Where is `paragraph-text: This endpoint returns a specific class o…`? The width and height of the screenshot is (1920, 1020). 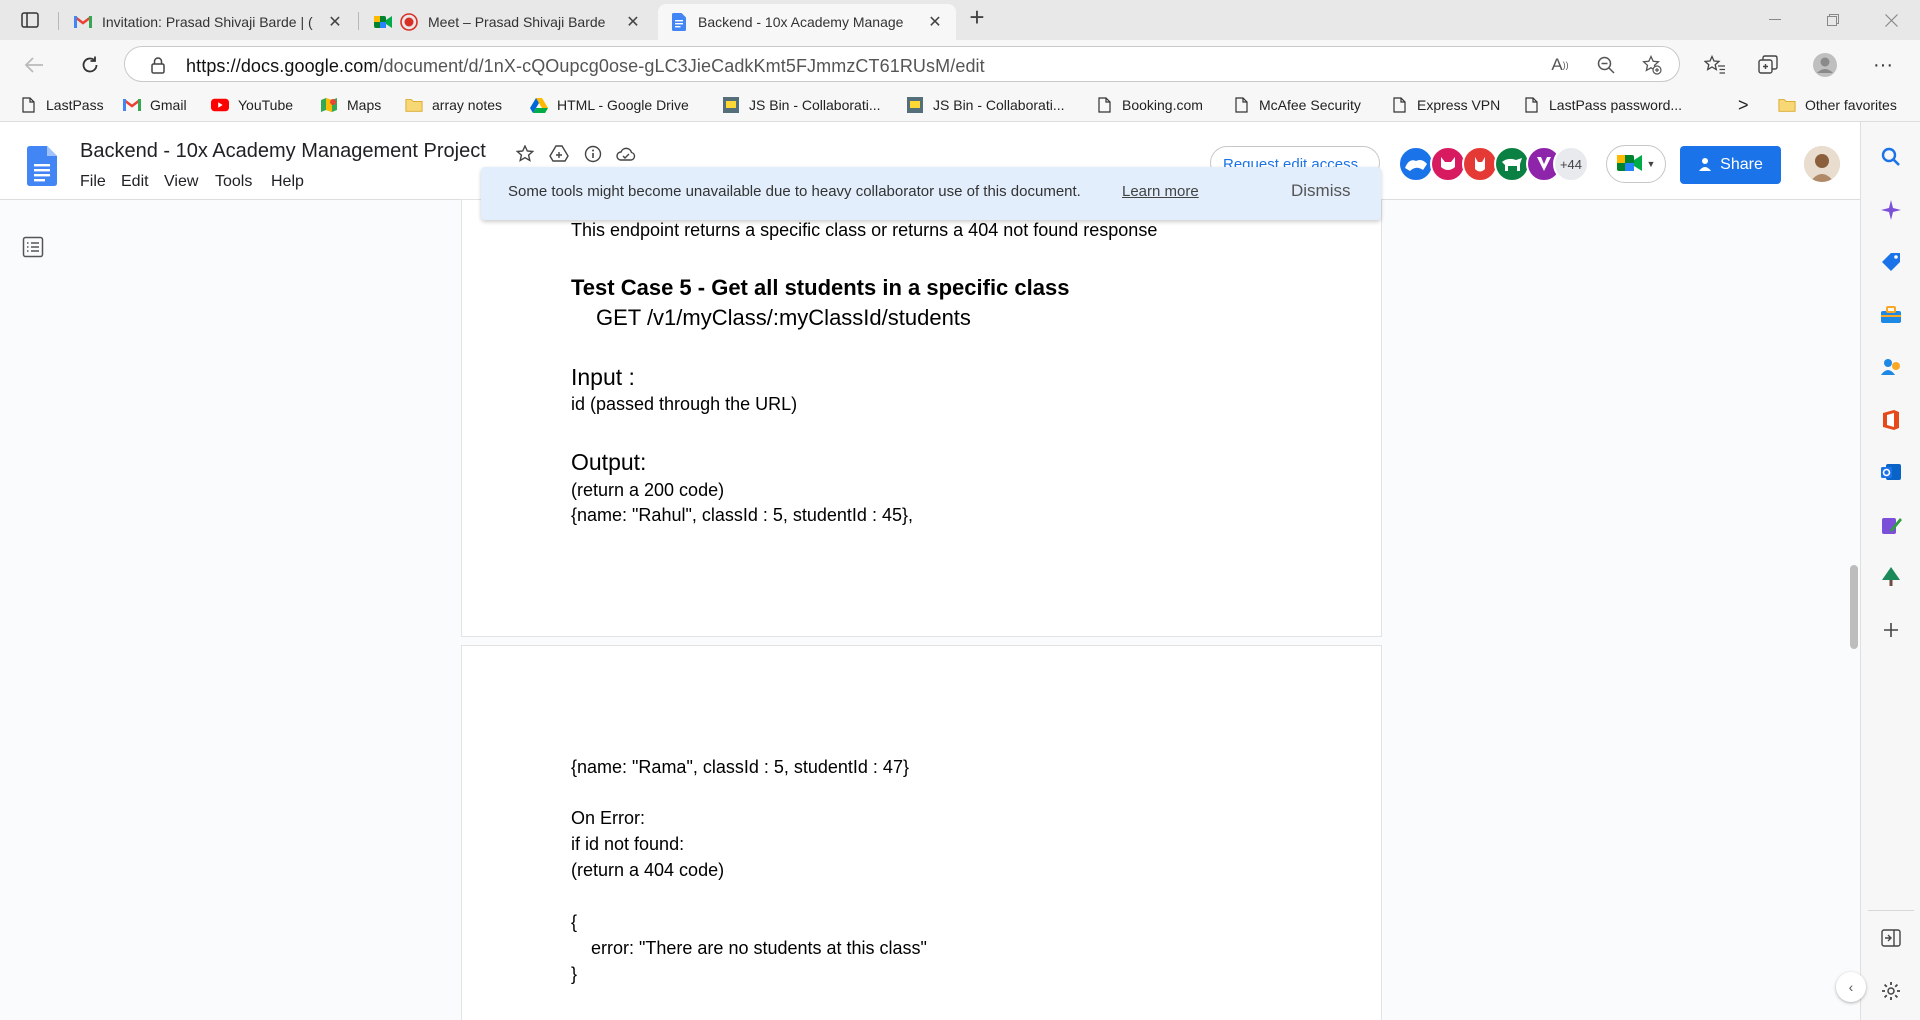
paragraph-text: This endpoint returns a specific class o… is located at coordinates (864, 230).